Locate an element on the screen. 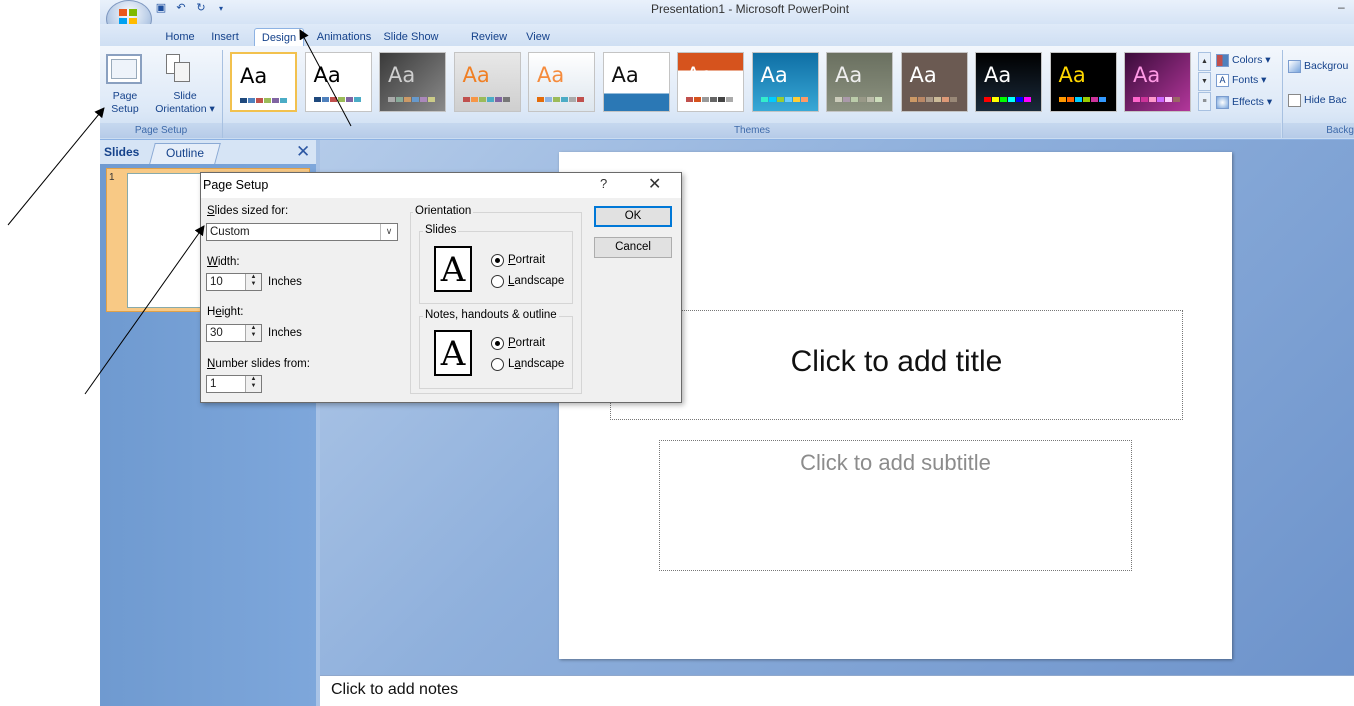 The height and width of the screenshot is (706, 1354). cancel-button: Cancel is located at coordinates (633, 247).